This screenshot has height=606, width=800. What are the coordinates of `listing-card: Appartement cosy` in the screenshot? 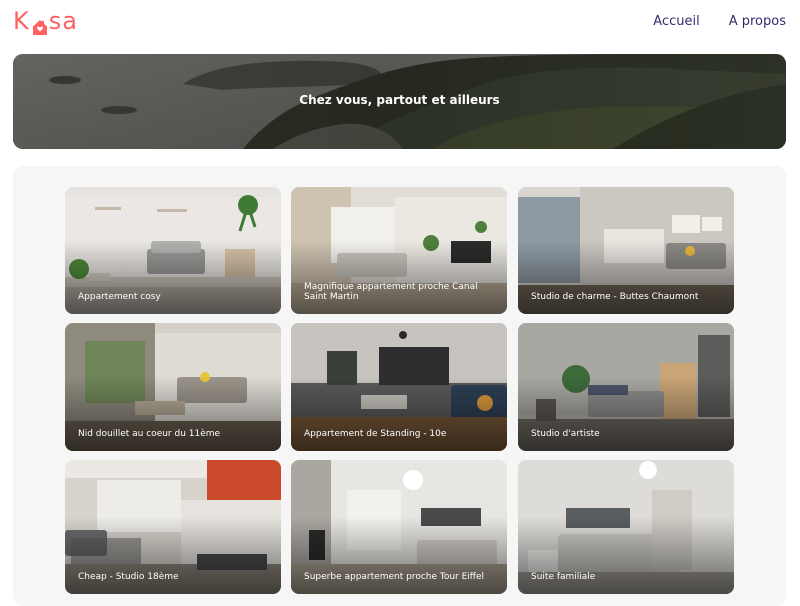 It's located at (173, 250).